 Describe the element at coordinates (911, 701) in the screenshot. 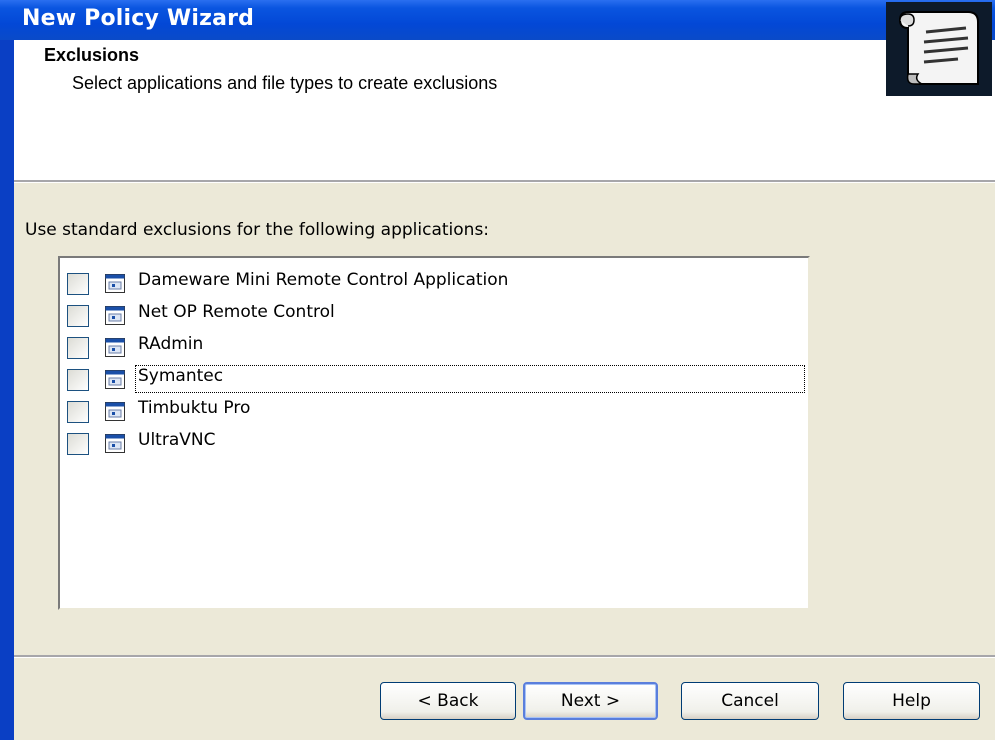

I see `help-button: Help` at that location.